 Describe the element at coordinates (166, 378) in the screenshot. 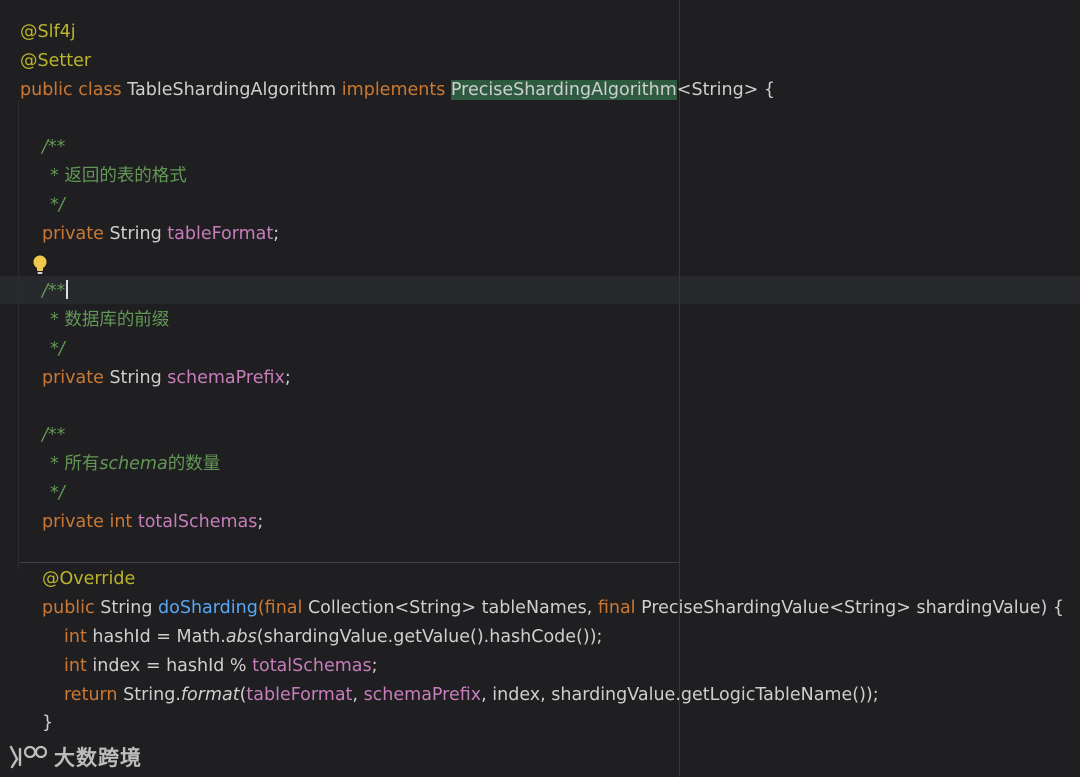

I see `code-line-field-schema-prefix: private String schemaPrefix;` at that location.